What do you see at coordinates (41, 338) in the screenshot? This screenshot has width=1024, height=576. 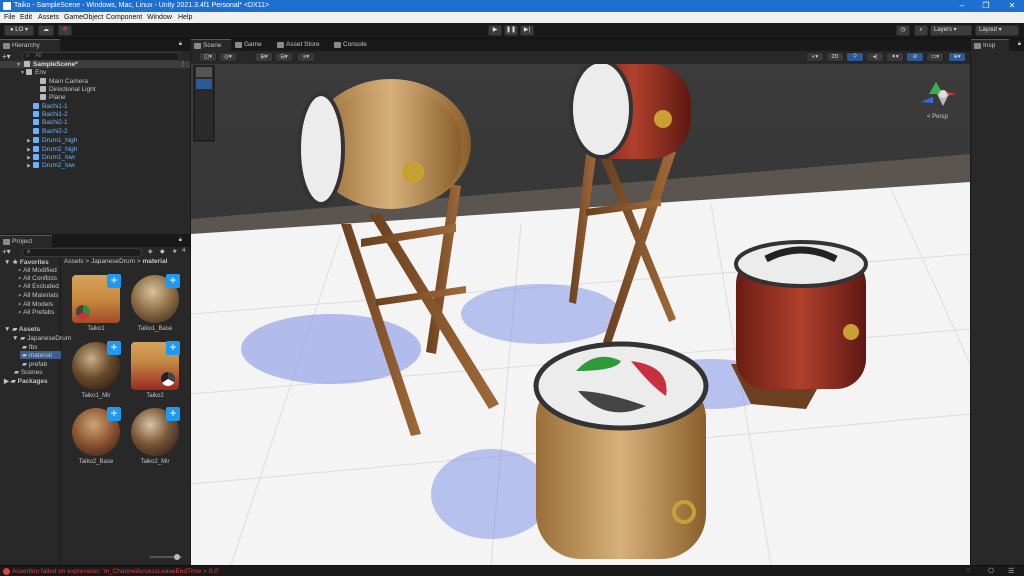 I see `folder-japanesedrum: ▼ ▰ JapaneseDrum` at bounding box center [41, 338].